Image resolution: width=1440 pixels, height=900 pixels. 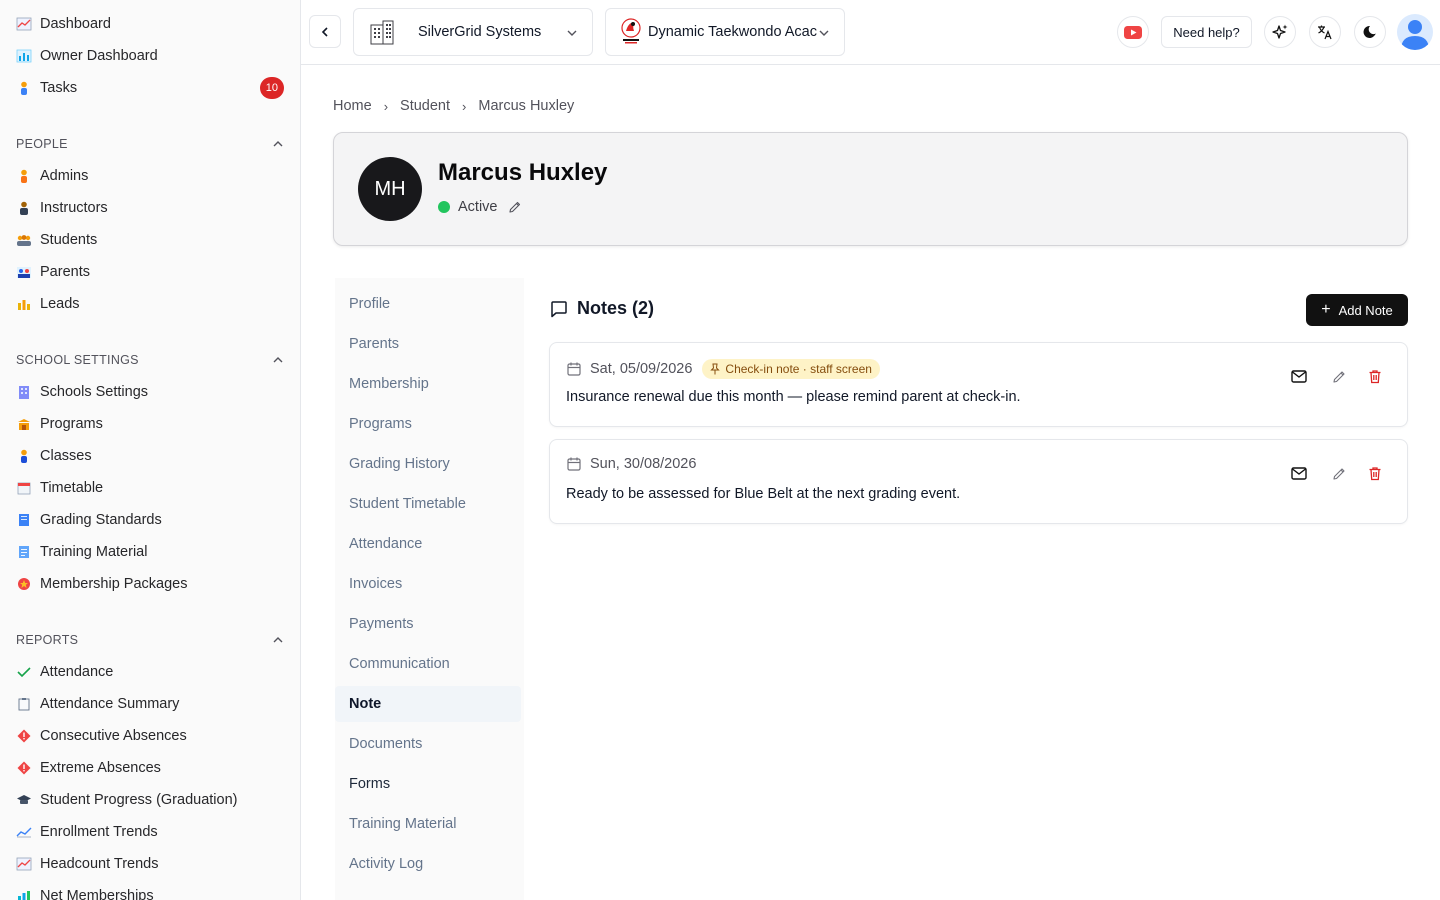 I want to click on sidebar-item-tasks: Tasks 10, so click(x=150, y=88).